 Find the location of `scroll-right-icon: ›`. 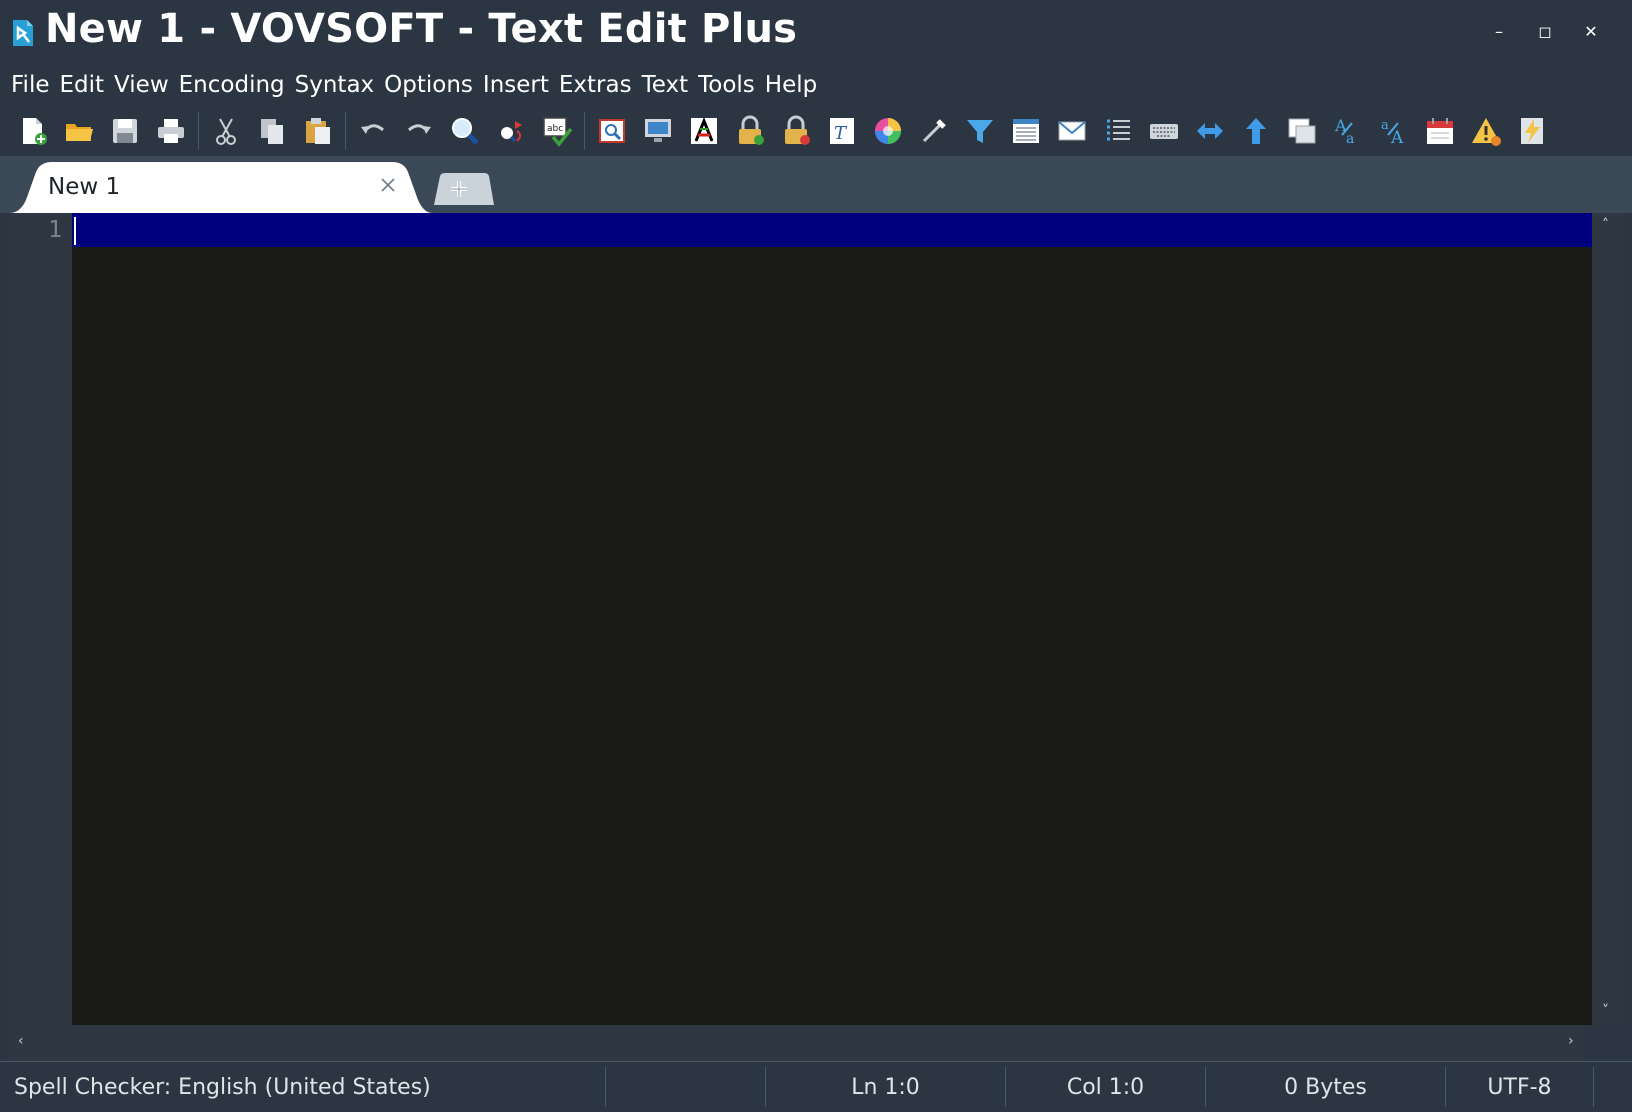

scroll-right-icon: › is located at coordinates (1571, 1041).